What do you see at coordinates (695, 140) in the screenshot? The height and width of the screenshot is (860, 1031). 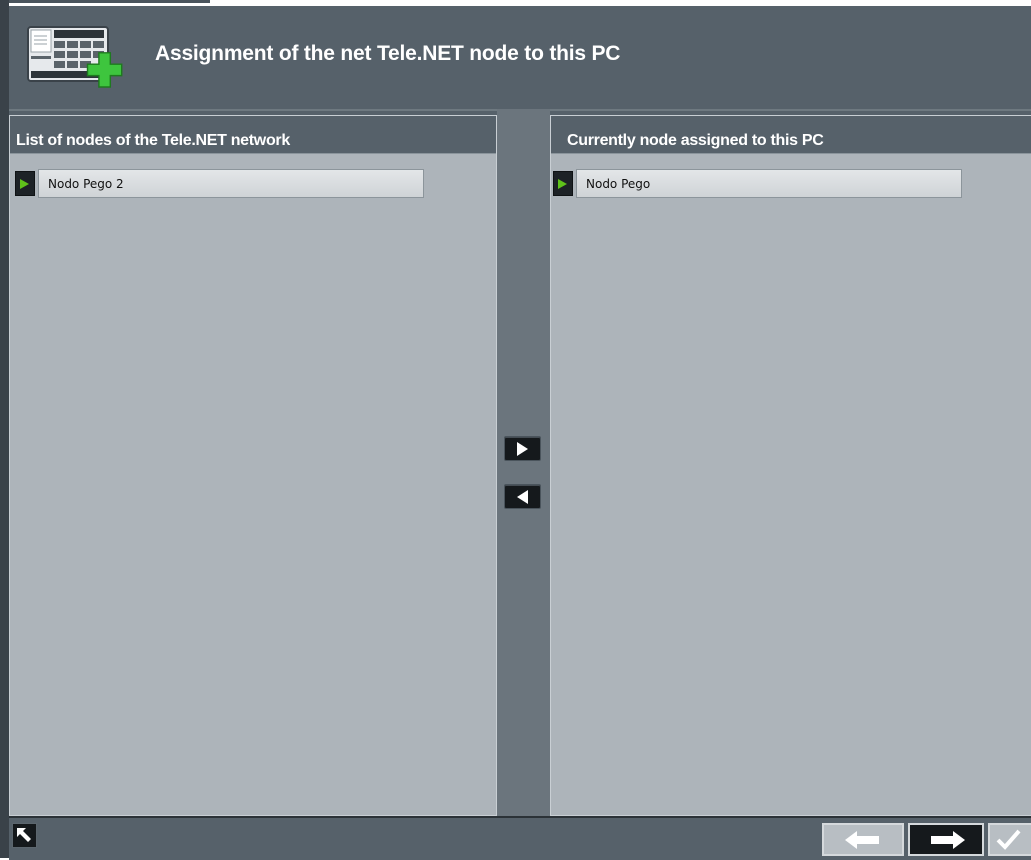 I see `assigned-node-title: Currently node assigned to this PC` at bounding box center [695, 140].